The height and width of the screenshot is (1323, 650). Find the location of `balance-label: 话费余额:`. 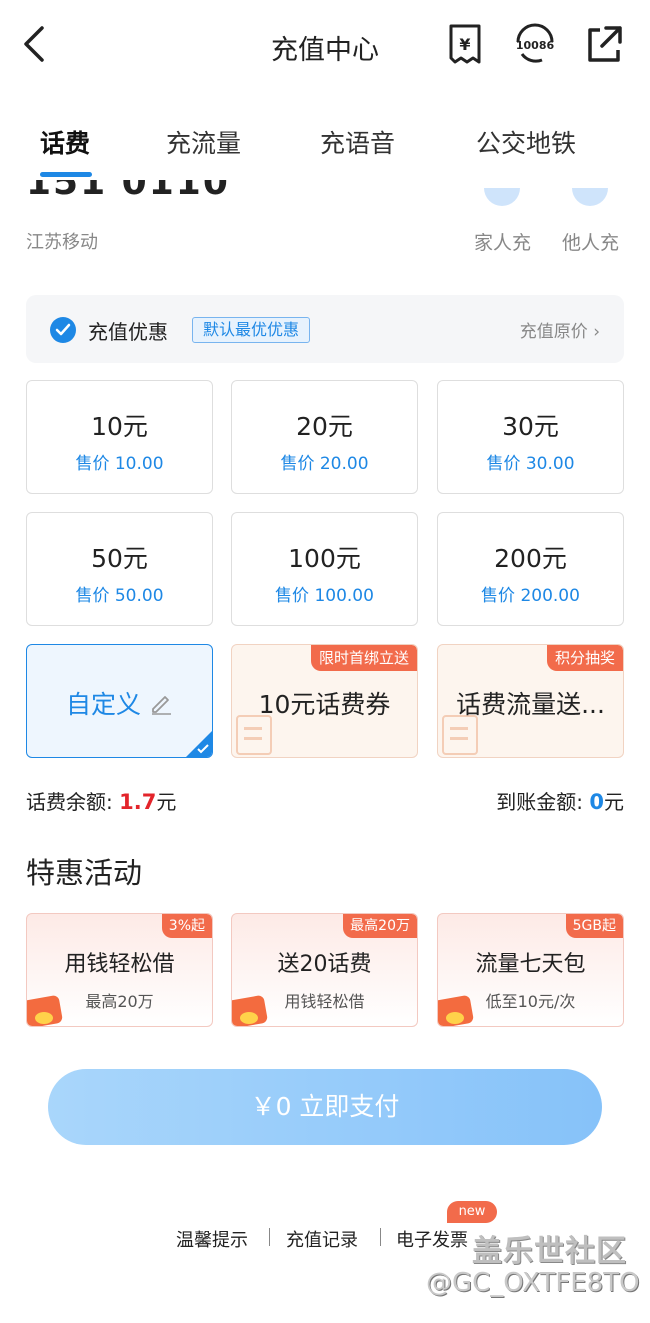

balance-label: 话费余额: is located at coordinates (73, 802).